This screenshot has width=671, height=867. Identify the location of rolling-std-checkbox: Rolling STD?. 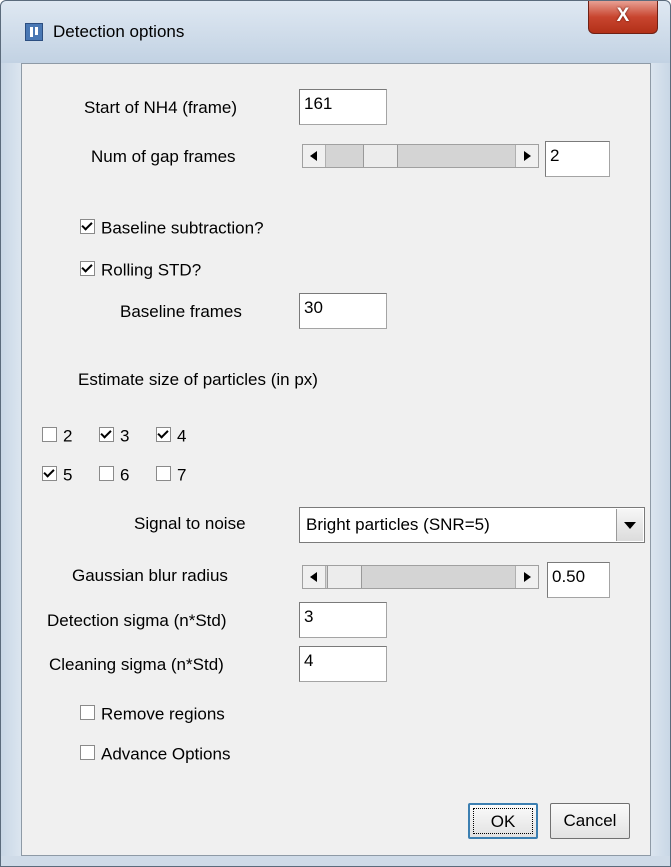
(140, 271).